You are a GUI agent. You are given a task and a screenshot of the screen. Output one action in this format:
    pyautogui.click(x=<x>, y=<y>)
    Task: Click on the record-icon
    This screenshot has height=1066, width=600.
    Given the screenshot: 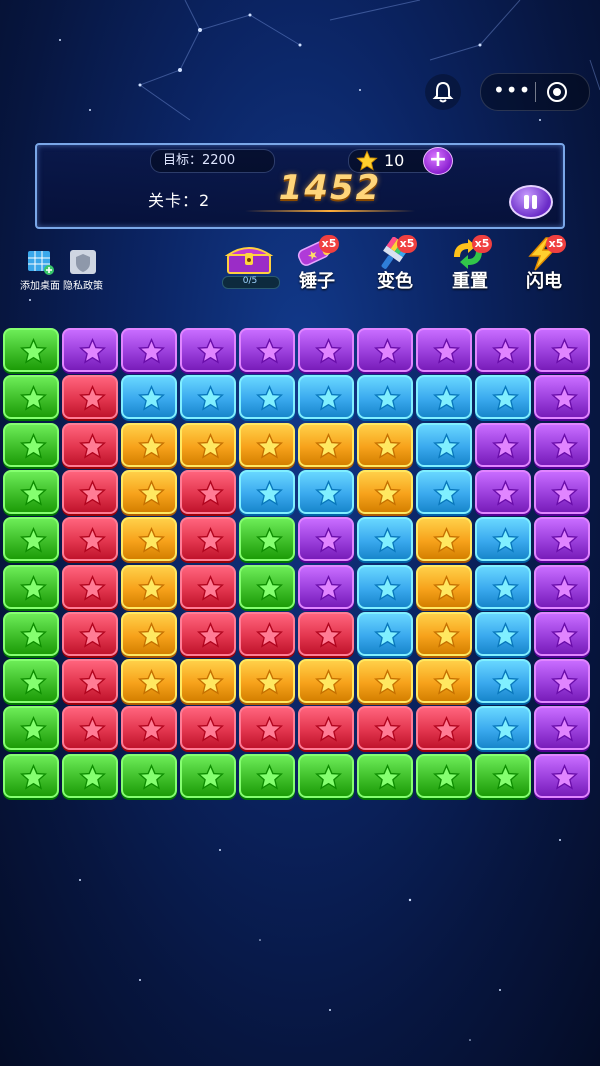 What is the action you would take?
    pyautogui.click(x=557, y=92)
    